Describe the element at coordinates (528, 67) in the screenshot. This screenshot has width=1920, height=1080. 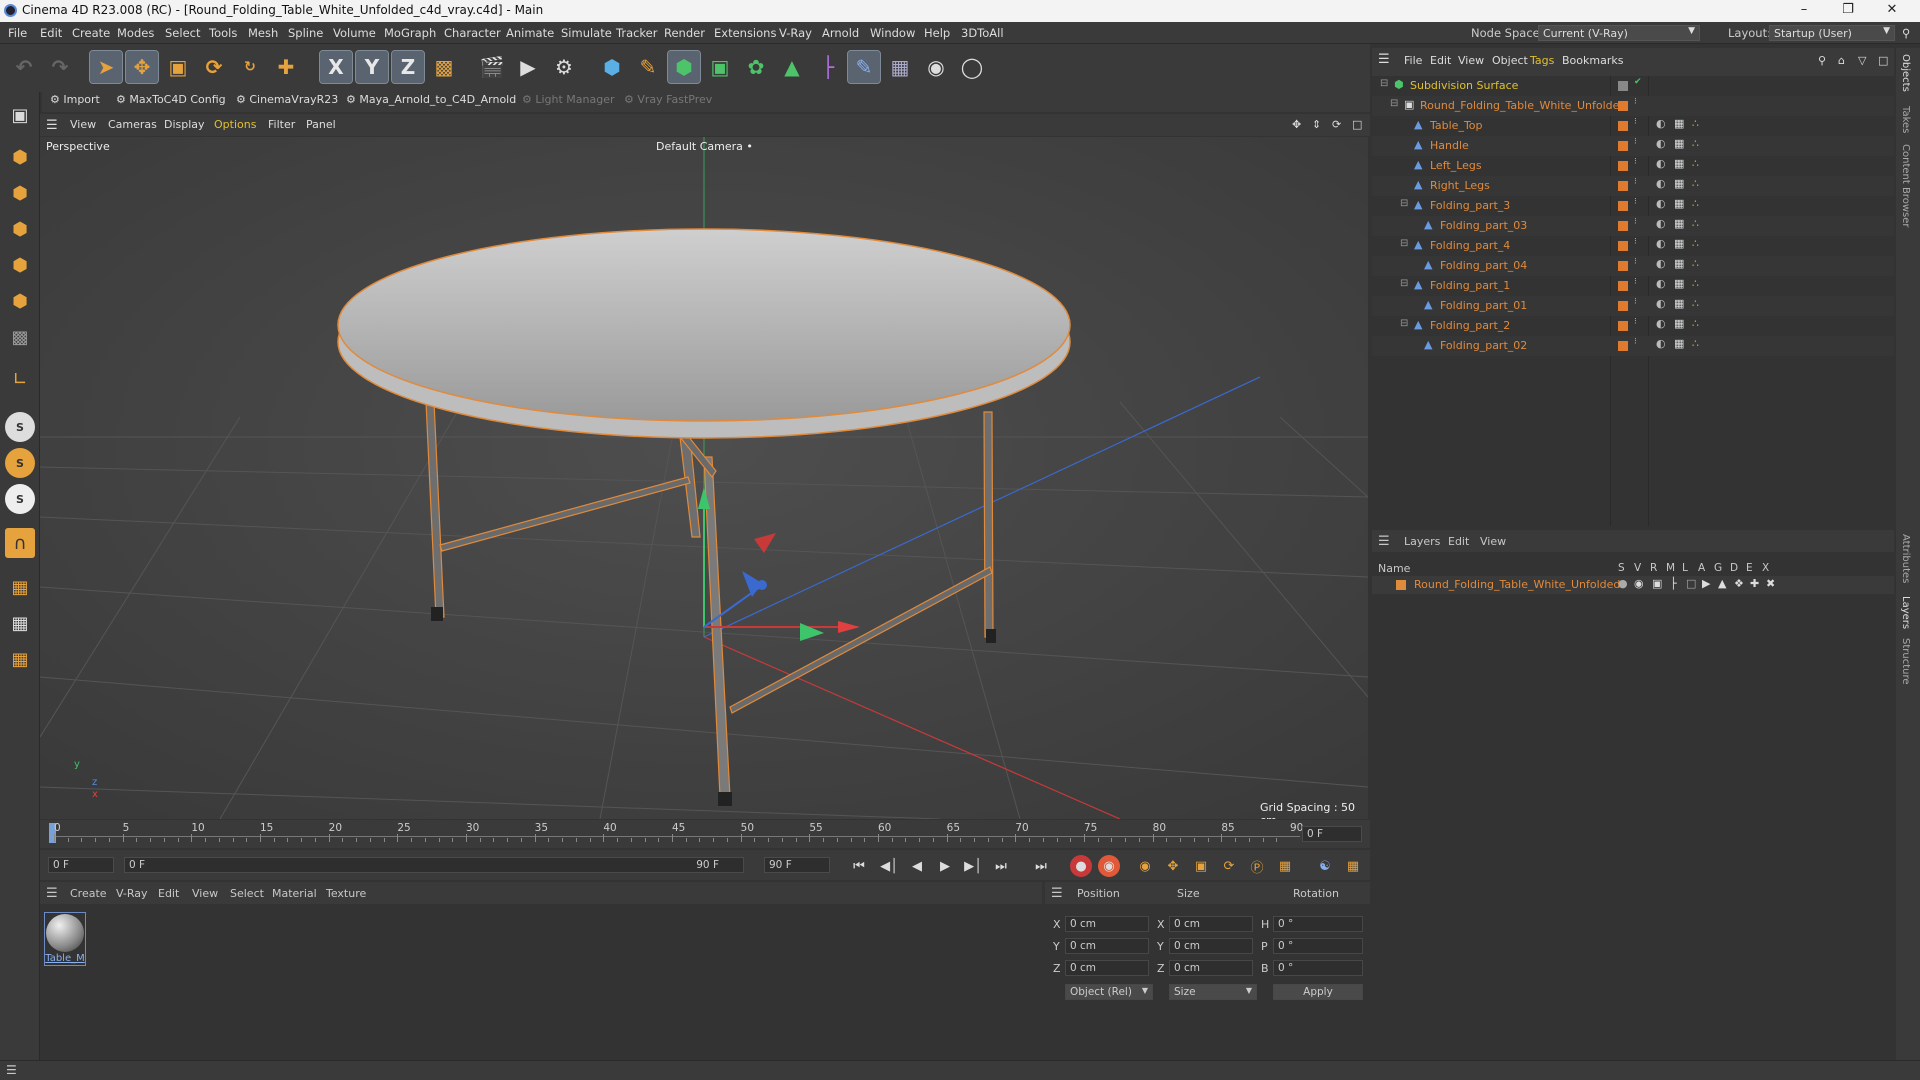
I see `render-picture-viewer-icon: ▶` at that location.